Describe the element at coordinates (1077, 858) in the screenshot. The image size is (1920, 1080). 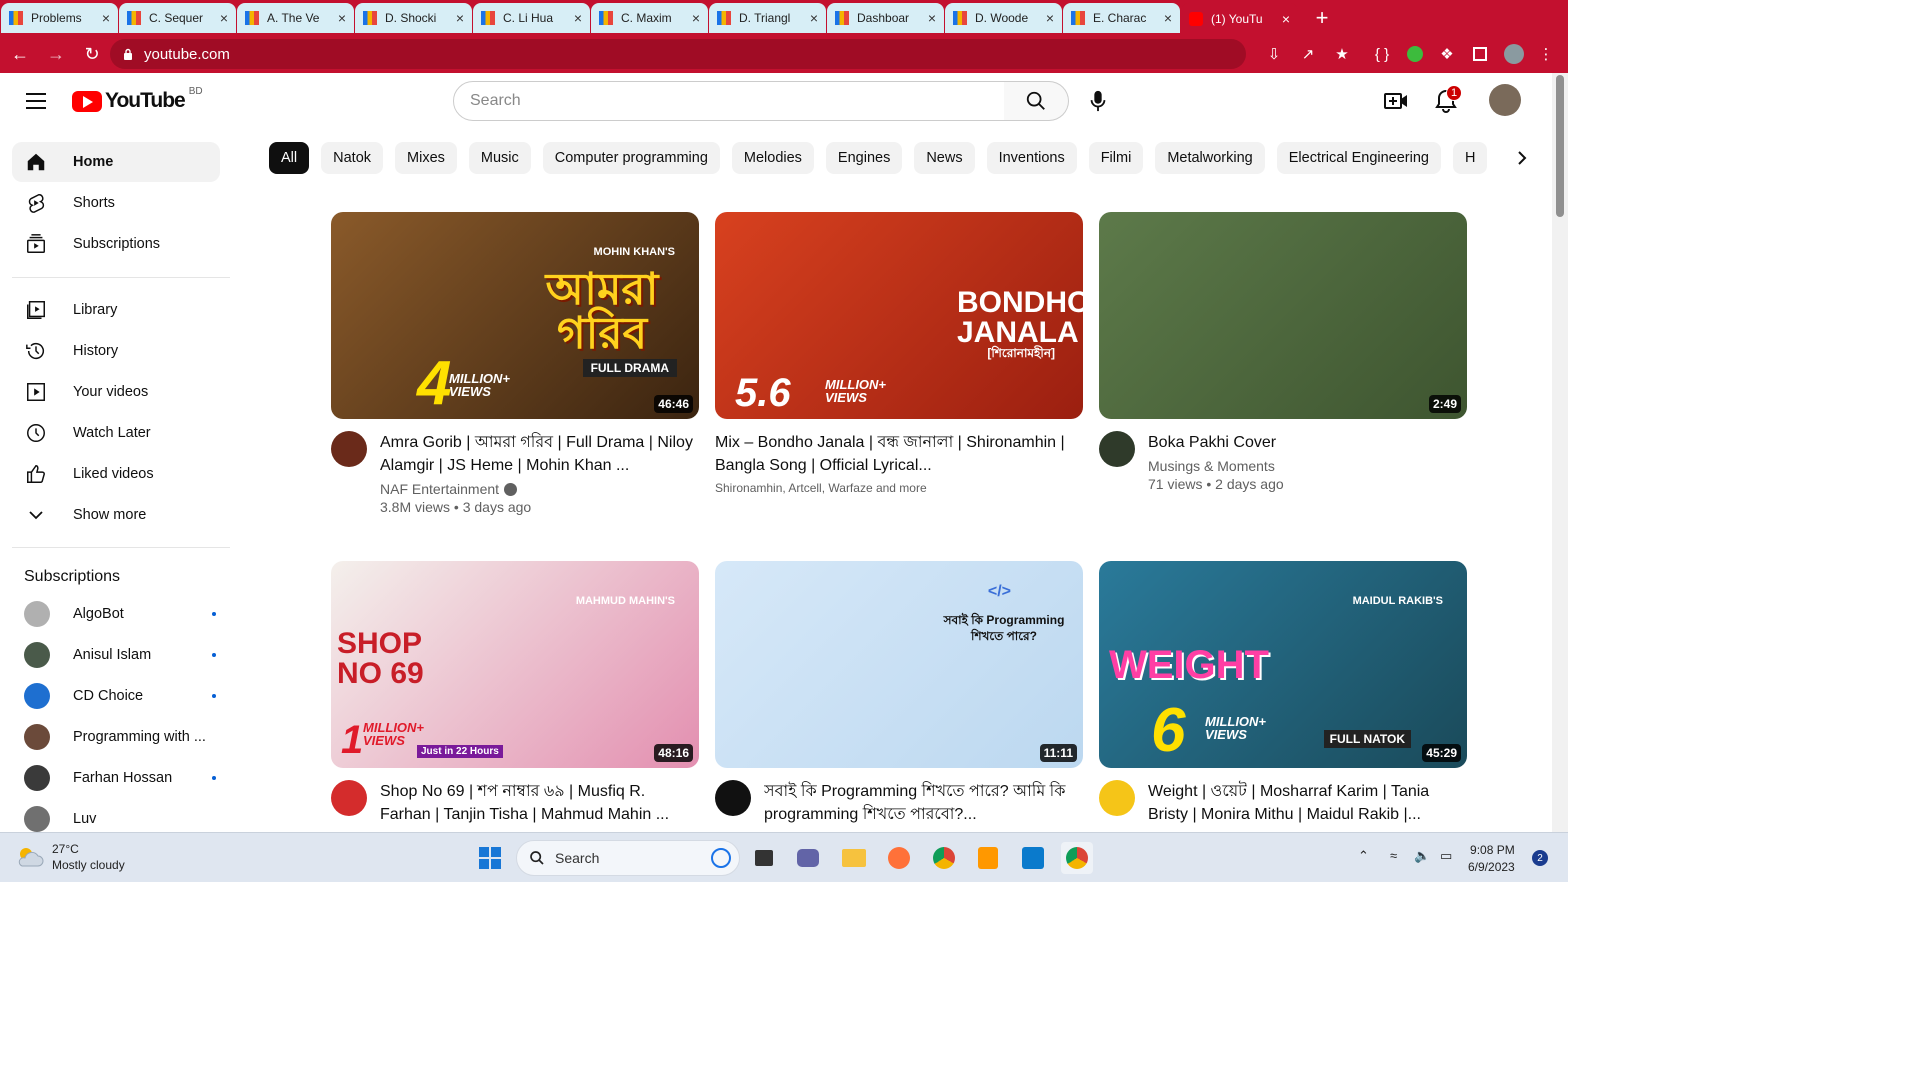
I see `chrome-active-icon` at that location.